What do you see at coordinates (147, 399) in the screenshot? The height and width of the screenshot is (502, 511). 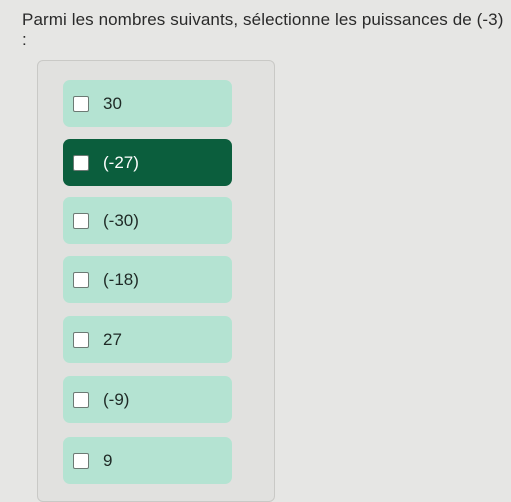 I see `option-minus-9: (-9)` at bounding box center [147, 399].